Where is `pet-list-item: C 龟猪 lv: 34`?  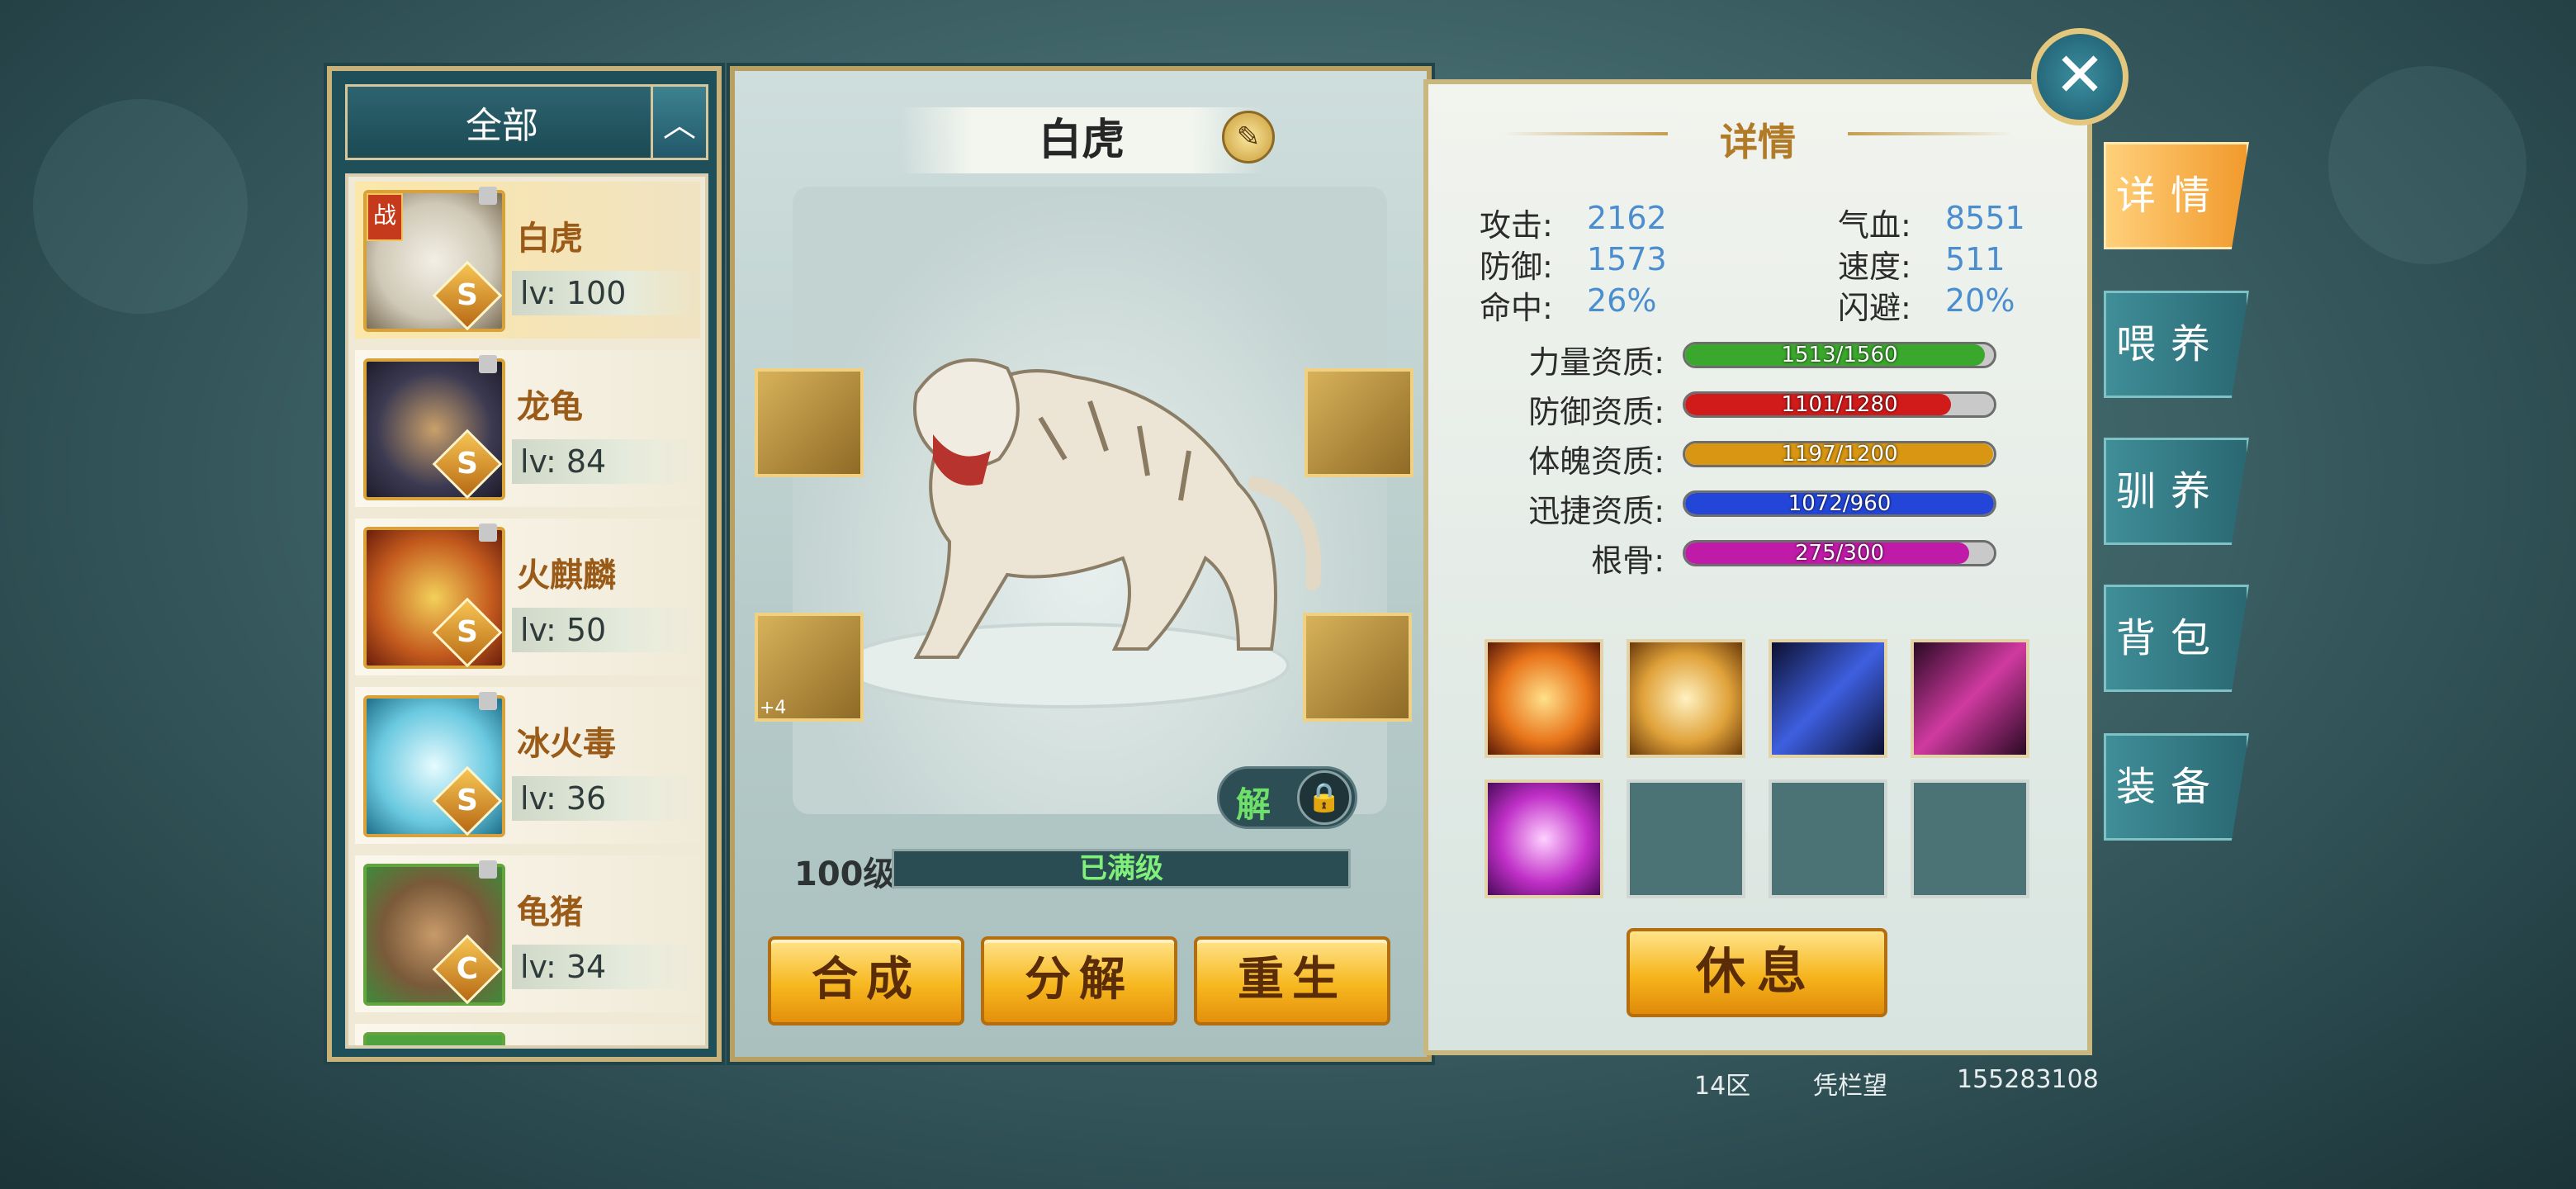
pet-list-item: C 龟猪 lv: 34 is located at coordinates (527, 933).